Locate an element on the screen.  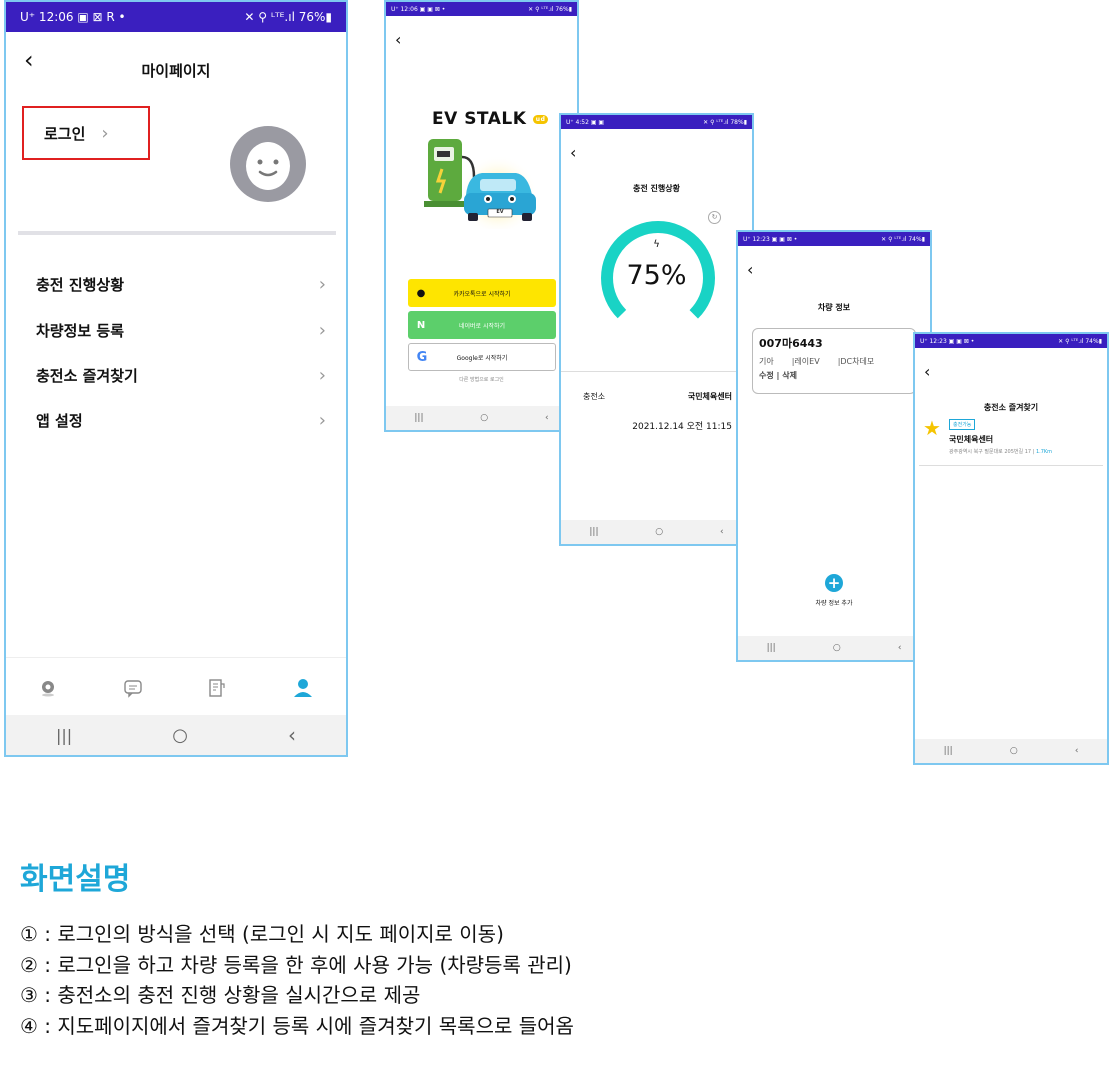
login-label: 로그인 is located at coordinates (65, 133).